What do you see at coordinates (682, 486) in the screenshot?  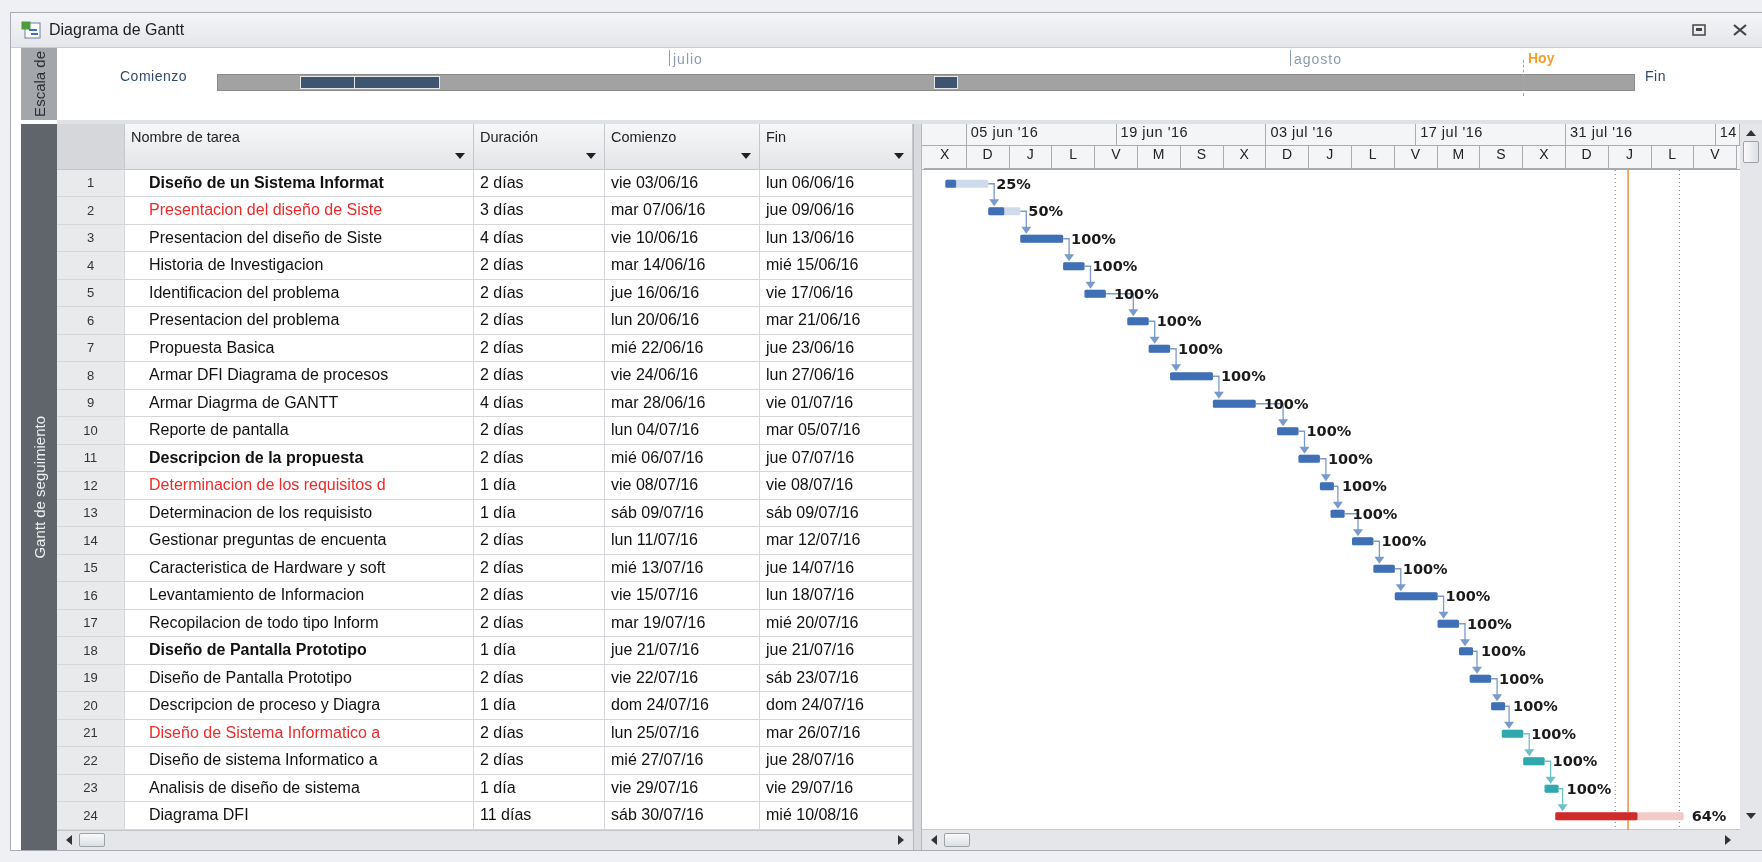 I see `table-cell: vie 08/07/16` at bounding box center [682, 486].